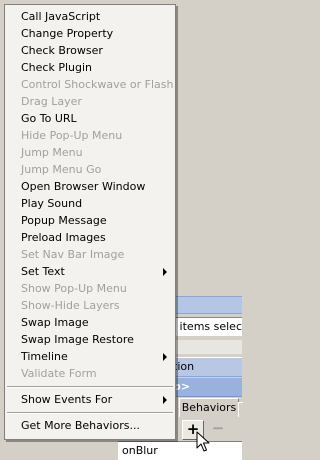  I want to click on menu-item-label: Check Browser, so click(62, 50).